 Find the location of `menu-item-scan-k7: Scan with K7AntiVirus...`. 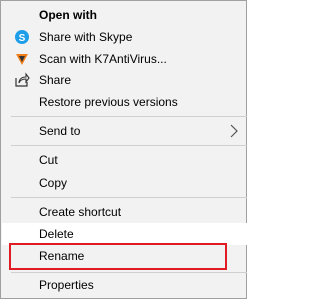

menu-item-scan-k7: Scan with K7AntiVirus... is located at coordinates (124, 59).